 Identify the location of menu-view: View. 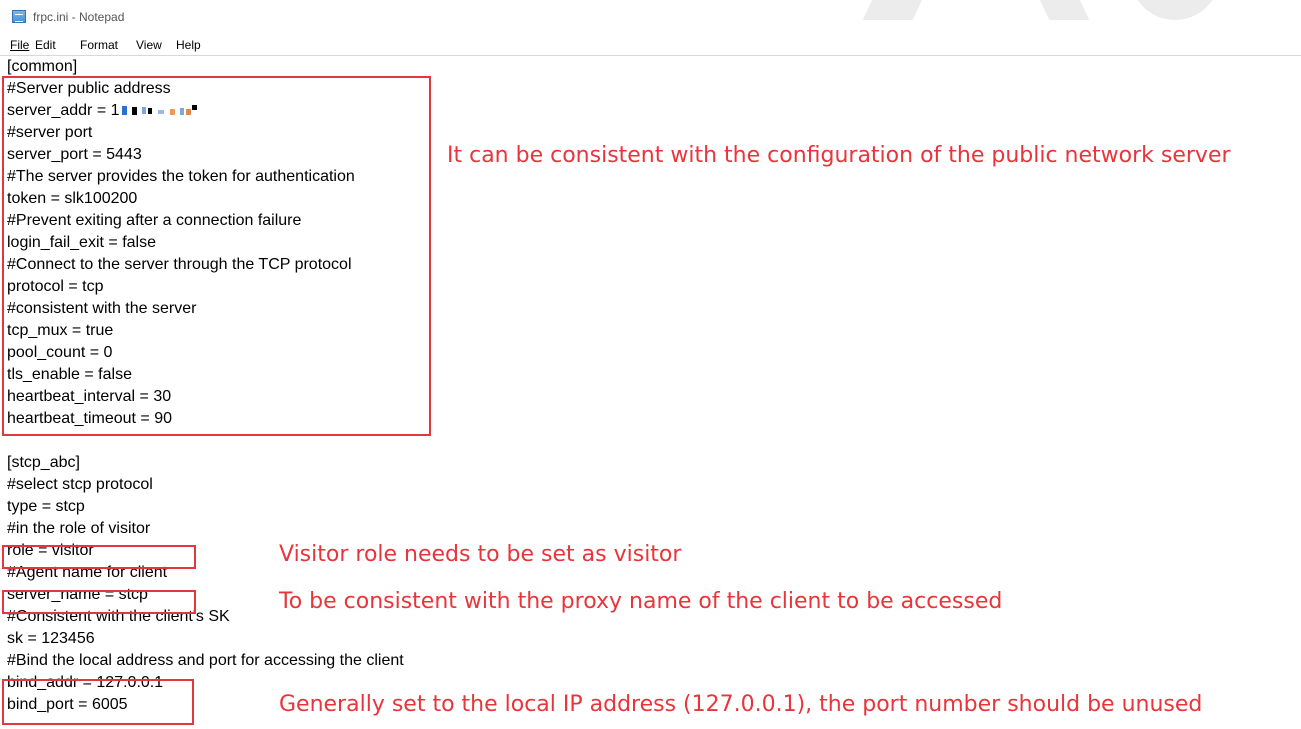
(149, 45).